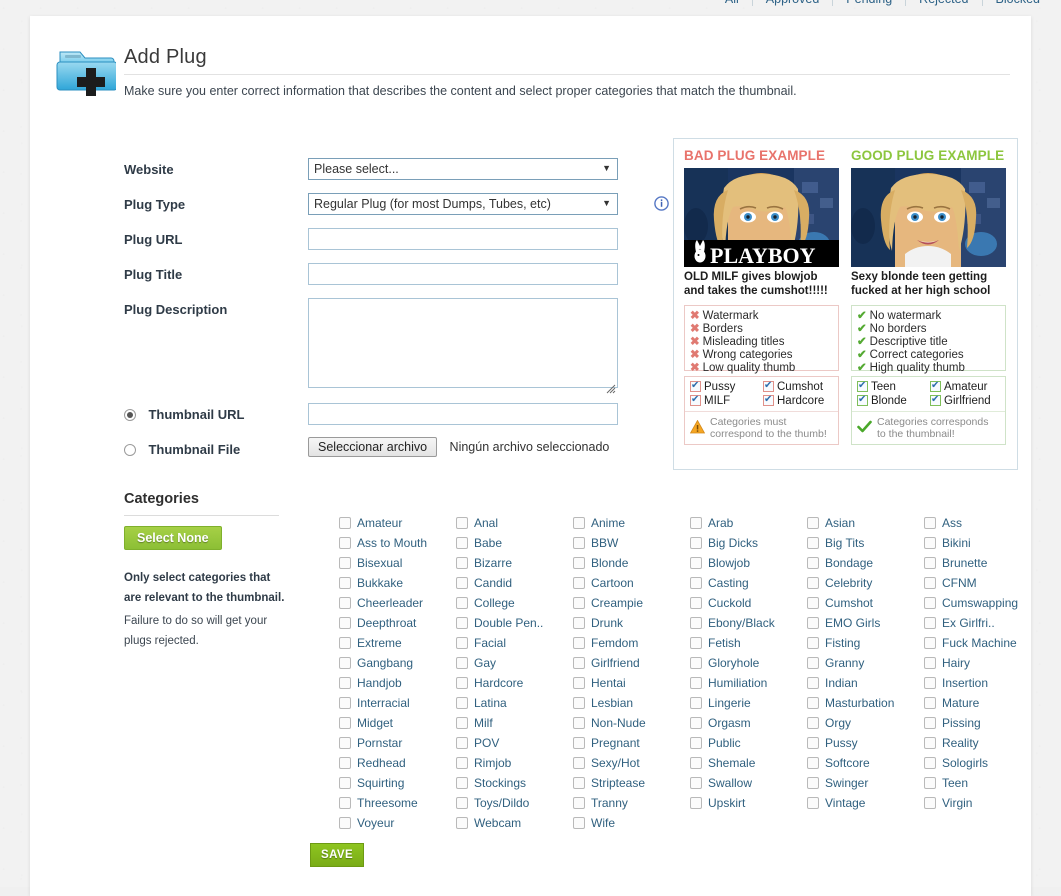 The height and width of the screenshot is (896, 1061). What do you see at coordinates (463, 239) in the screenshot?
I see `plug-url-input` at bounding box center [463, 239].